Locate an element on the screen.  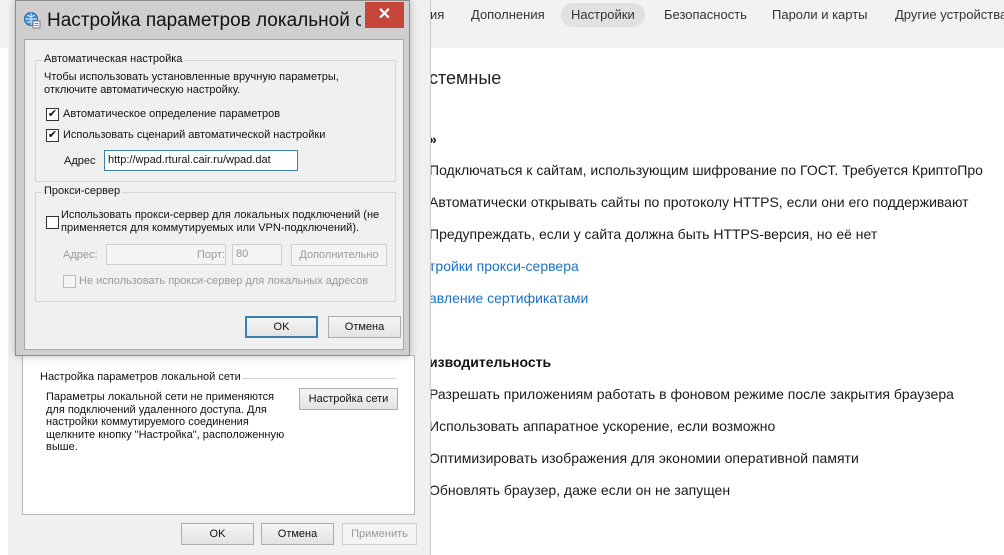
tab-settings: Настройки is located at coordinates (603, 15).